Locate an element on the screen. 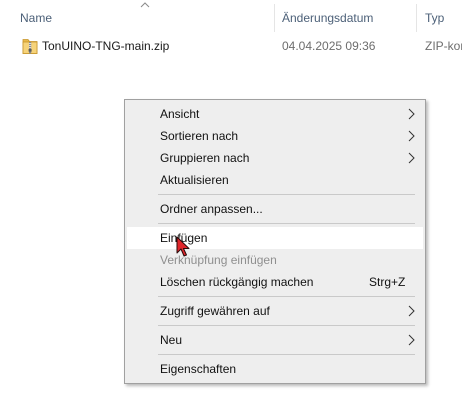 This screenshot has height=404, width=462. menu-item-group-by: Gruppieren nach is located at coordinates (275, 158).